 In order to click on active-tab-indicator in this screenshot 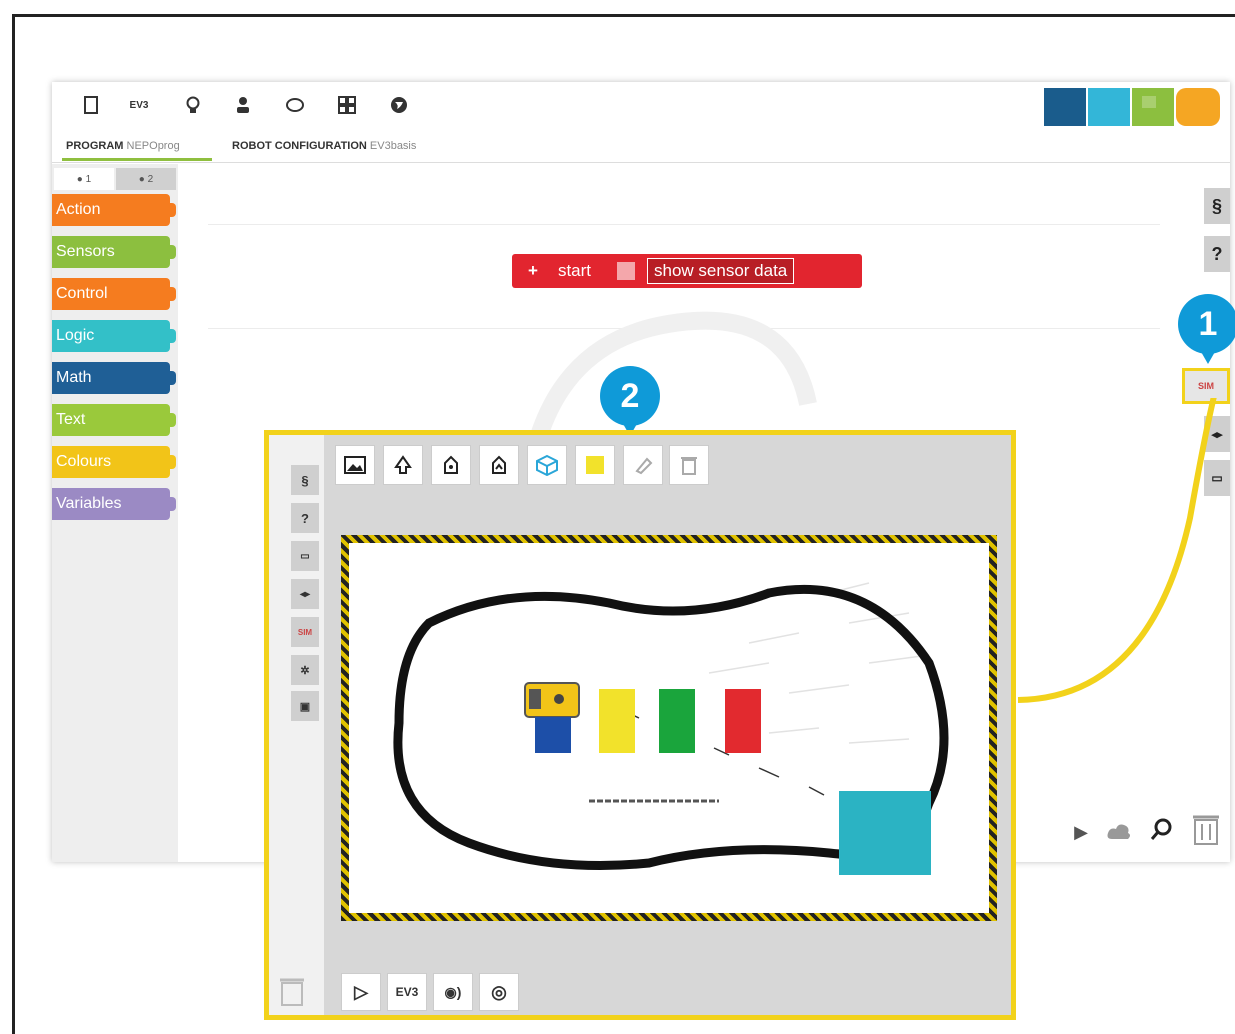, I will do `click(137, 159)`.